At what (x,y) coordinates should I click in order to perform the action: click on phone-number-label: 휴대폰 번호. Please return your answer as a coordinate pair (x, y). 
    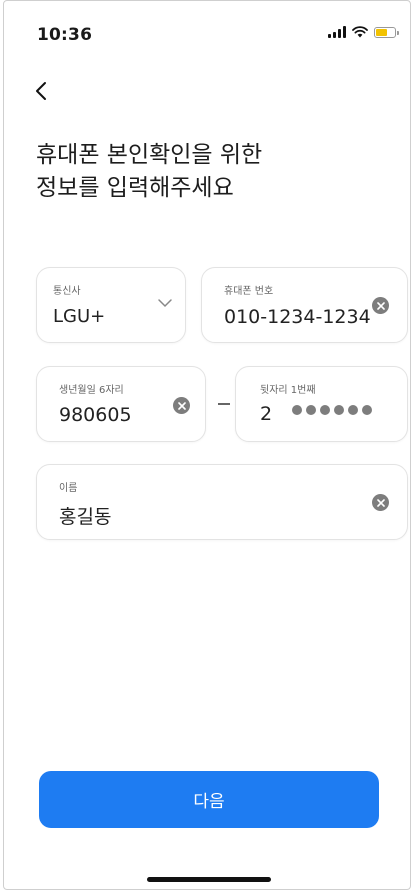
    Looking at the image, I should click on (249, 291).